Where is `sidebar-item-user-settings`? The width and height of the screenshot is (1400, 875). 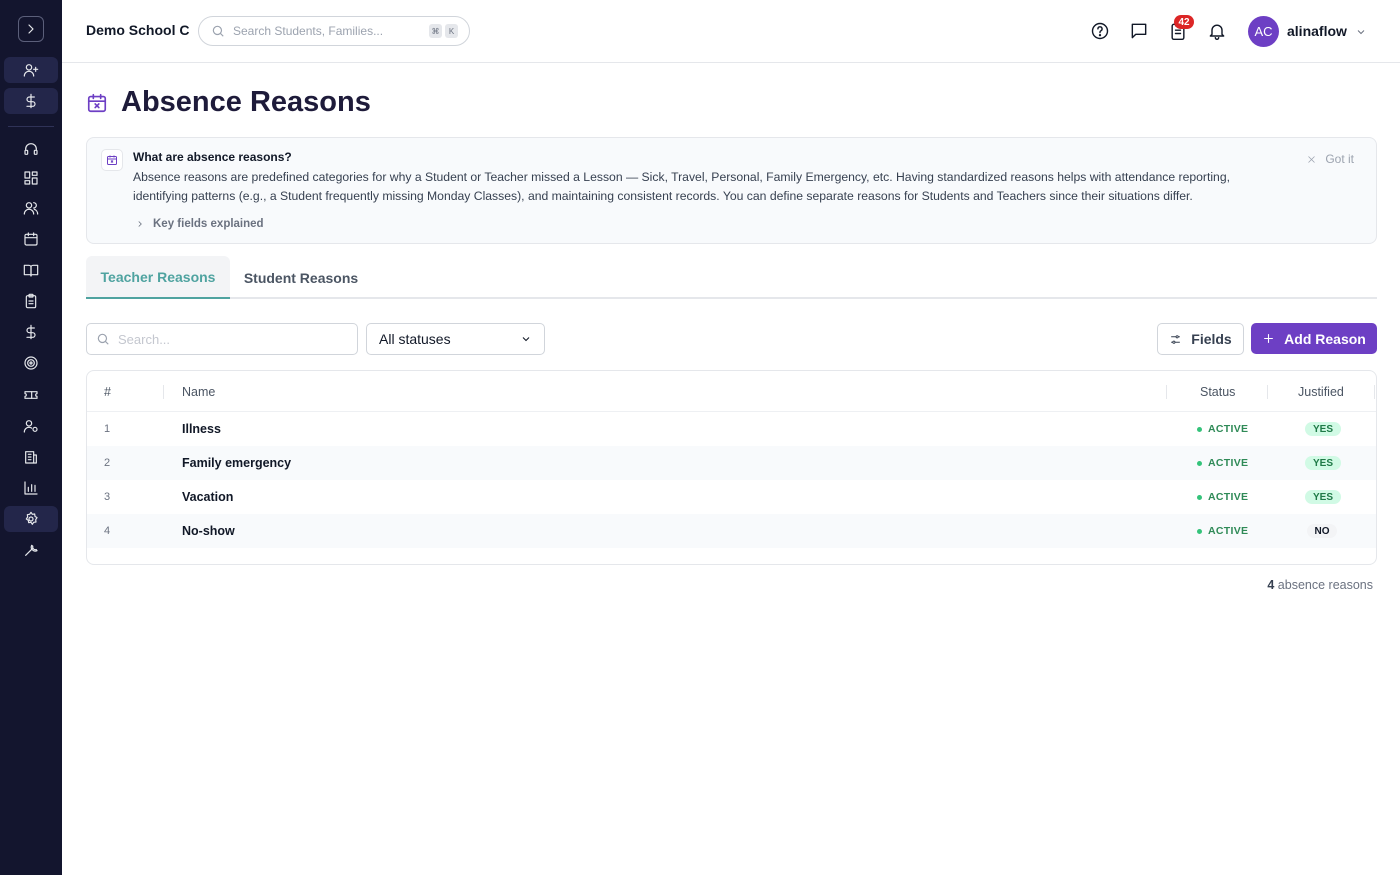
sidebar-item-user-settings is located at coordinates (31, 426).